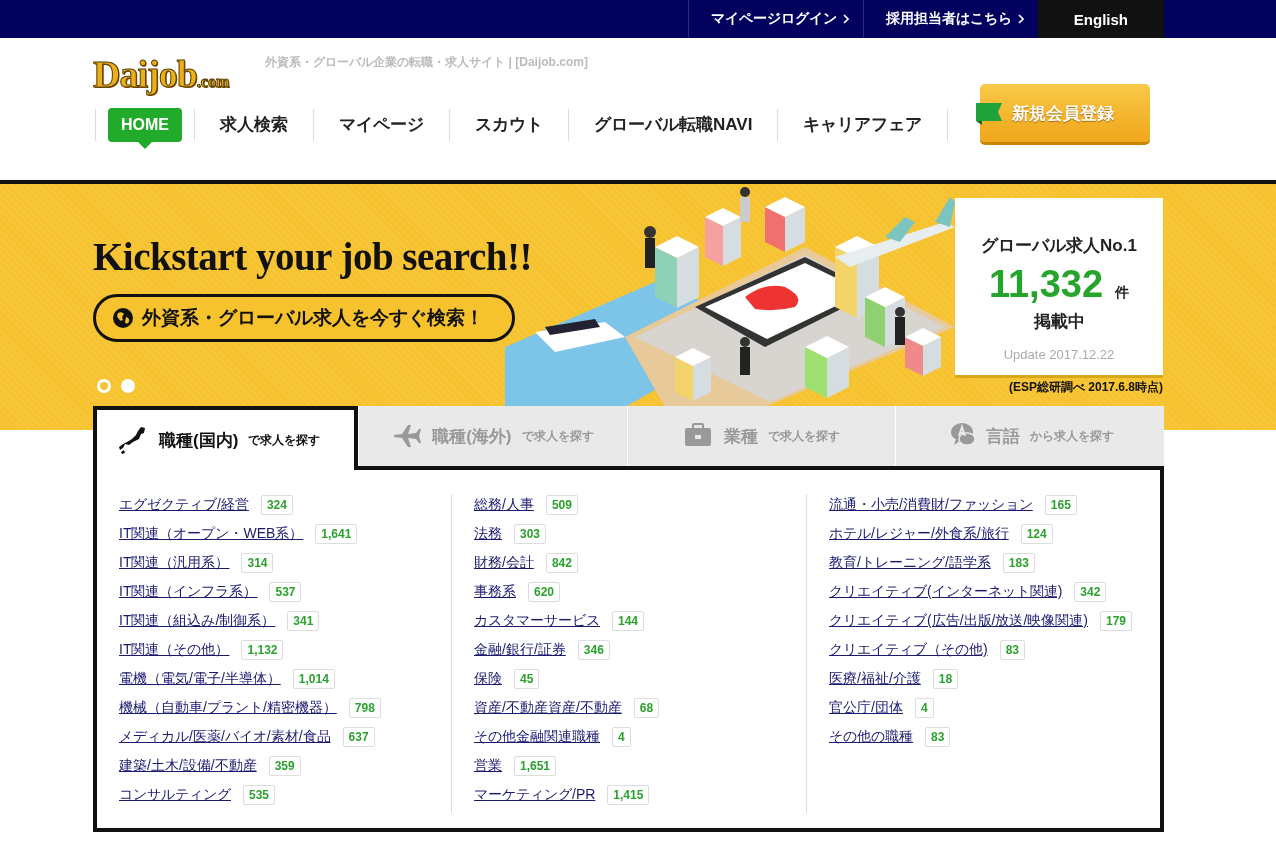 The image size is (1276, 854). I want to click on category-link: IT関連（組込み/制御系）, so click(197, 620).